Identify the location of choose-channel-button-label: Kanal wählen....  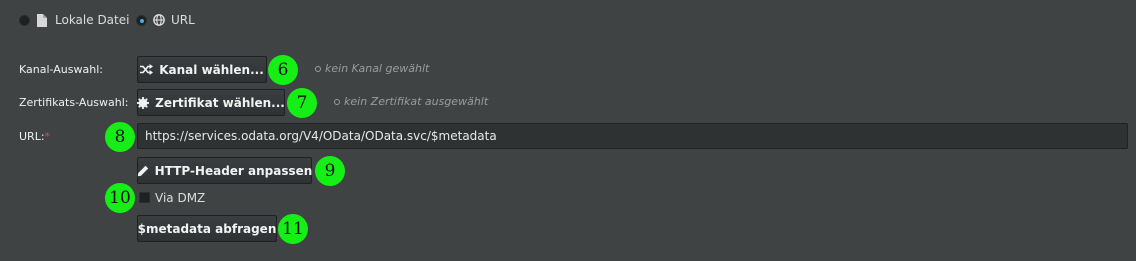
(211, 69).